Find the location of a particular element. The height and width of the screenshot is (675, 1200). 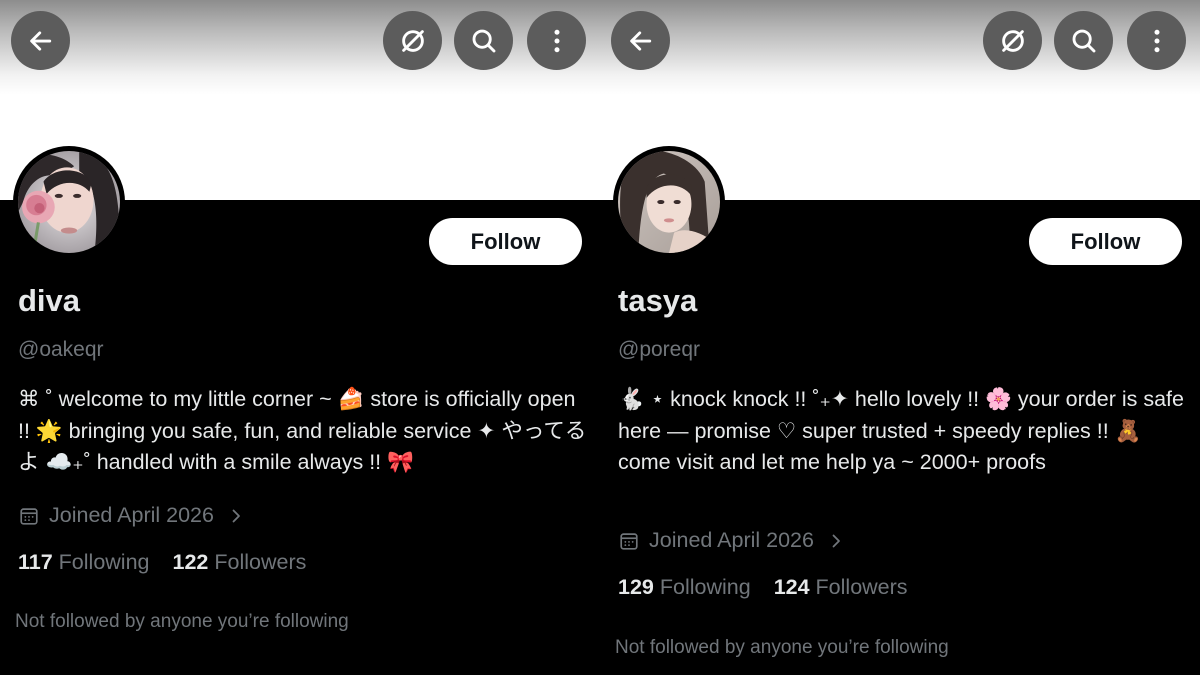

followers-count: 124 is located at coordinates (791, 587).